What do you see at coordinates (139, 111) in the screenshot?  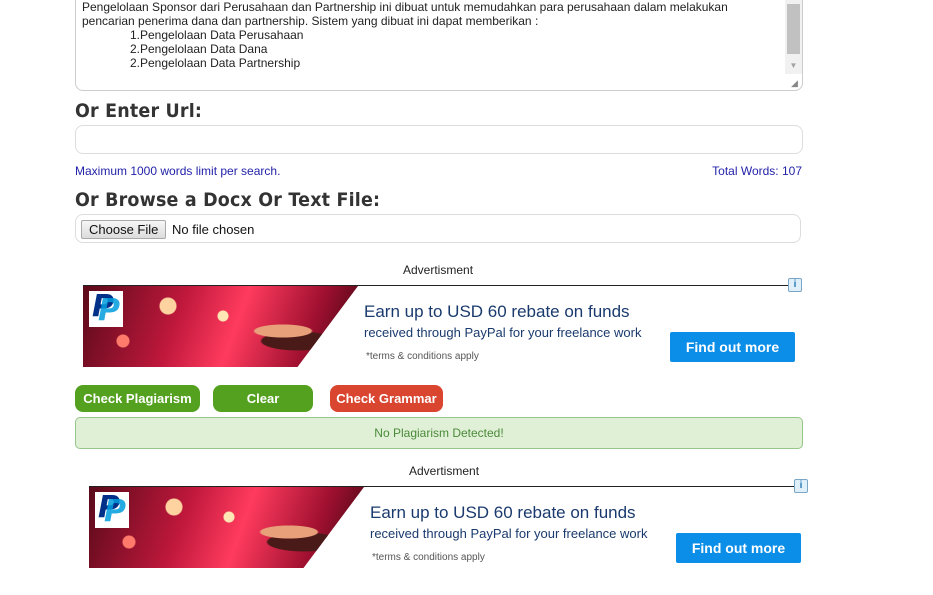 I see `url-section-heading: Or Enter Url:` at bounding box center [139, 111].